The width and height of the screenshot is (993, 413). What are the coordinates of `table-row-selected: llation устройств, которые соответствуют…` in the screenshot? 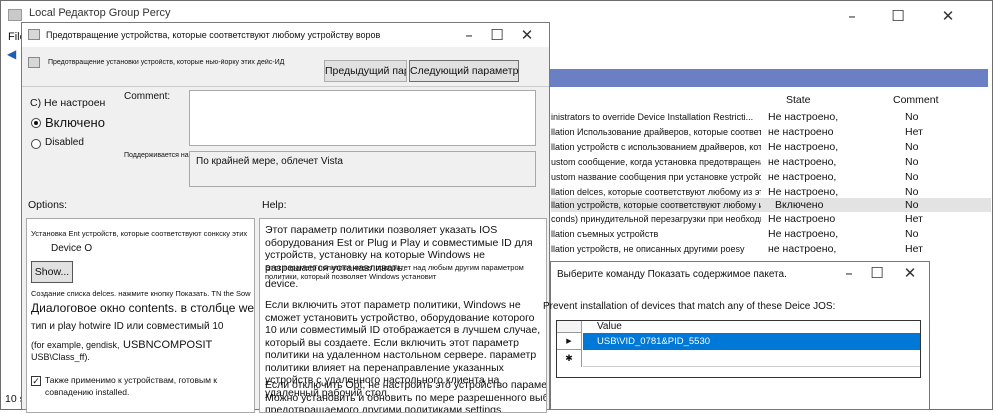 It's located at (771, 205).